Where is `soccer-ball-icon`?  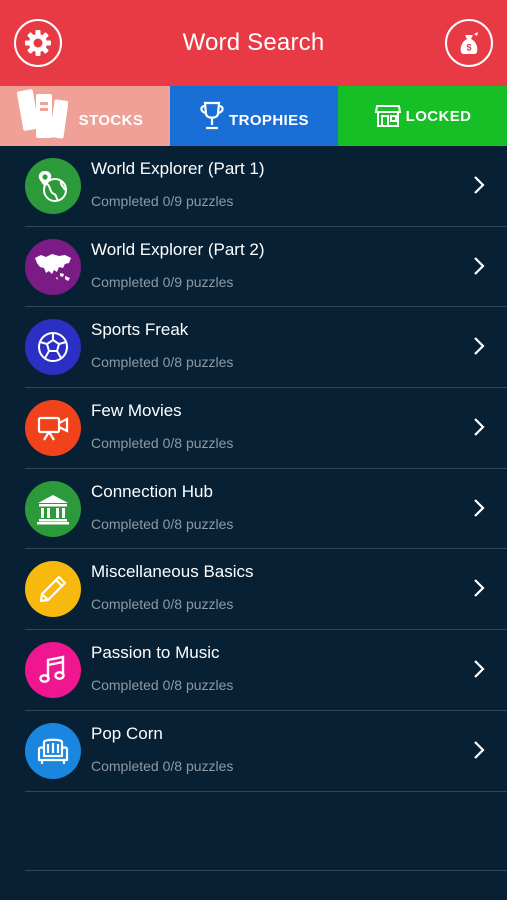
soccer-ball-icon is located at coordinates (53, 347).